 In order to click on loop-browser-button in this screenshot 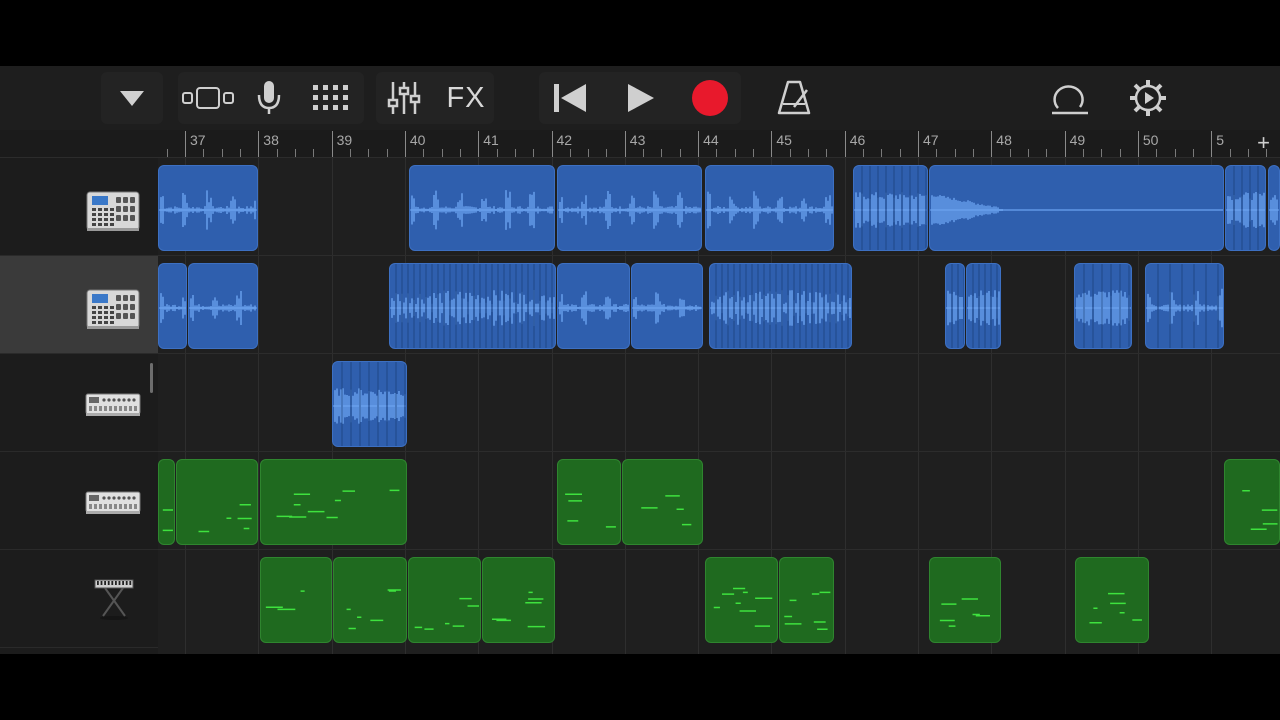, I will do `click(1070, 98)`.